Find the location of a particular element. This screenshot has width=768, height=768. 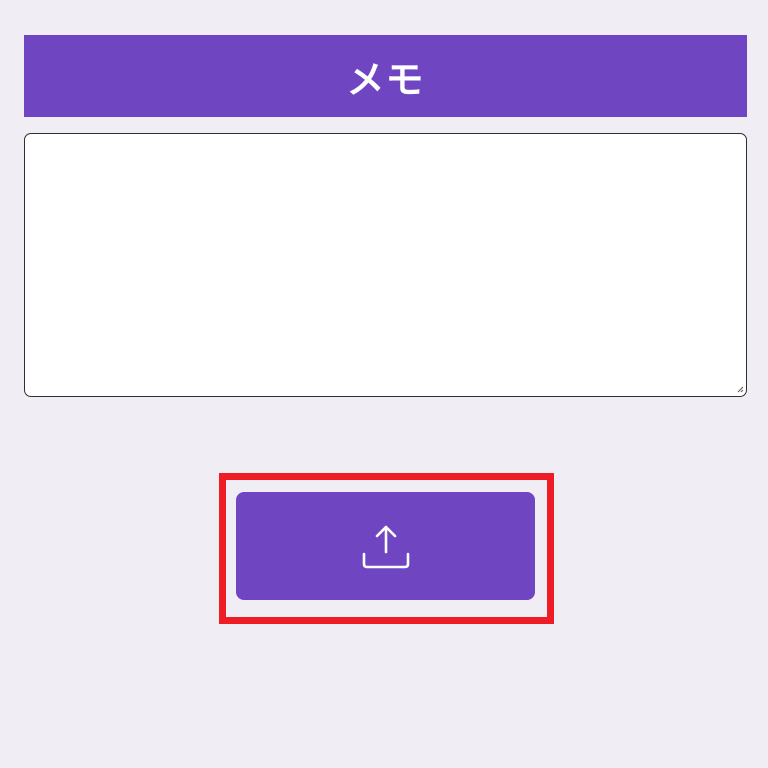

upload-icon is located at coordinates (385, 547).